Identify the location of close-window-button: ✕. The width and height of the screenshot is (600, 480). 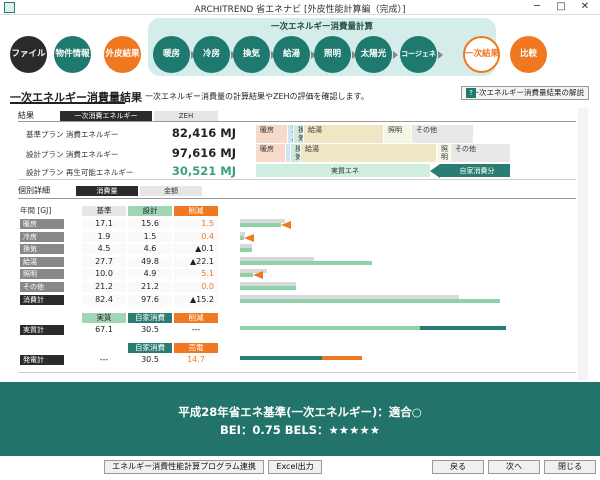
(585, 7).